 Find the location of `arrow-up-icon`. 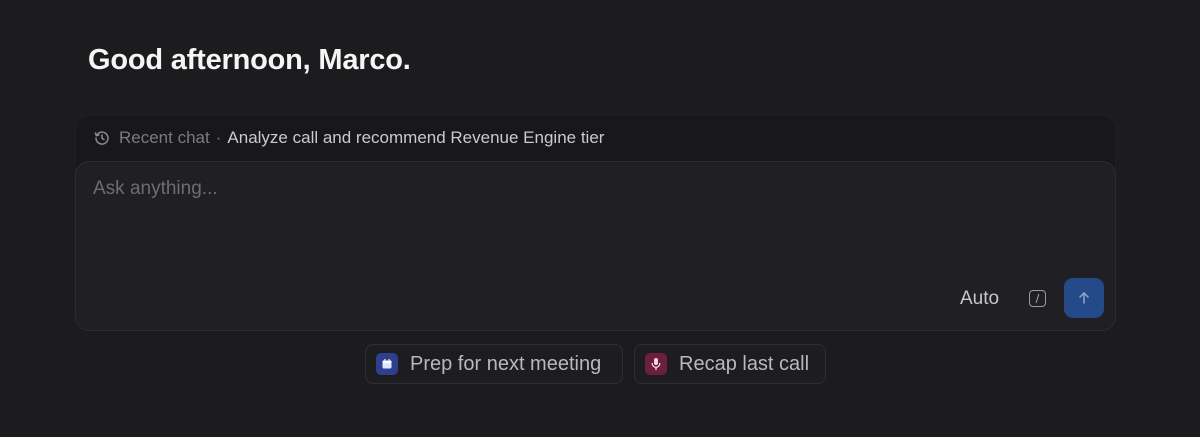

arrow-up-icon is located at coordinates (1084, 298).